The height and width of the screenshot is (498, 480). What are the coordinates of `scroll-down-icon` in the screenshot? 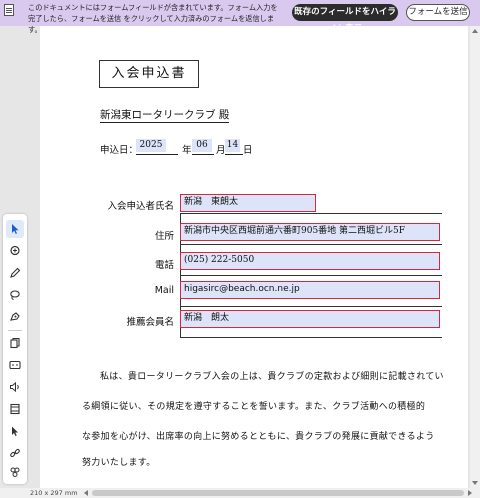 It's located at (475, 483).